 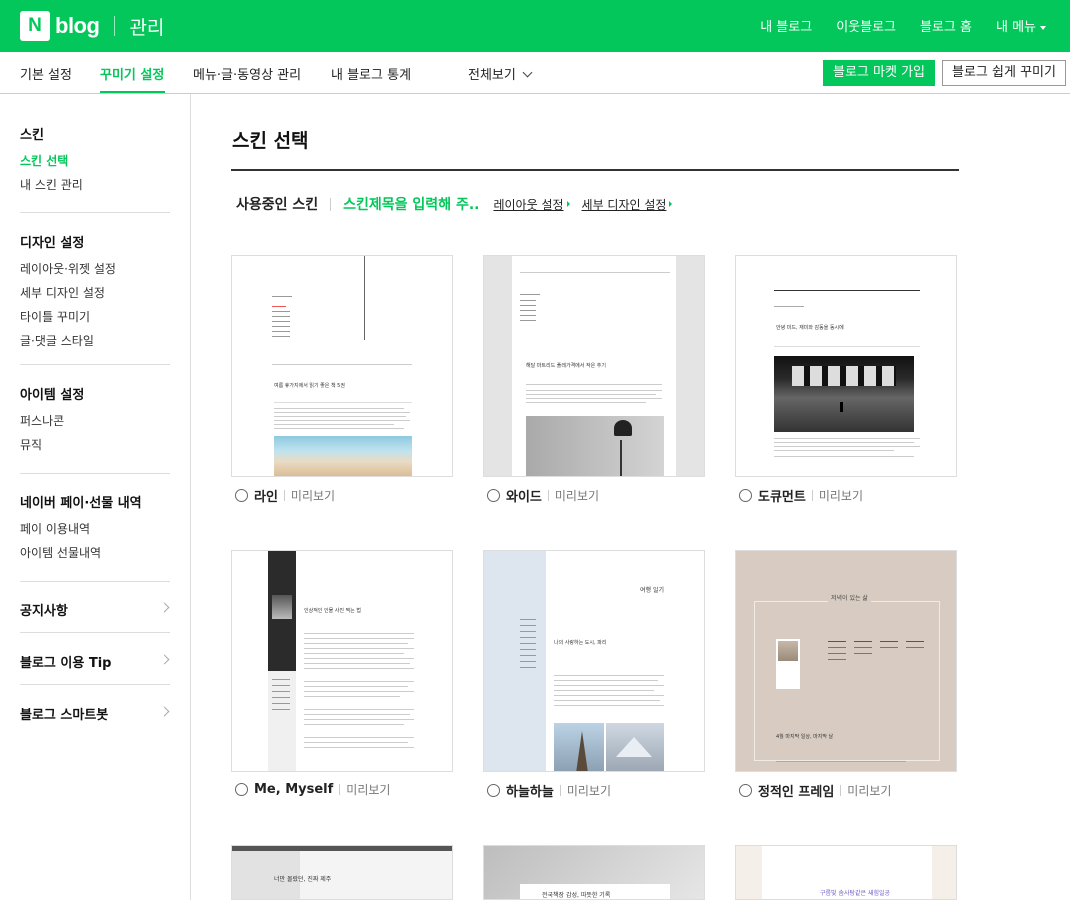 I want to click on preview-link-line: 미리보기, so click(x=313, y=495).